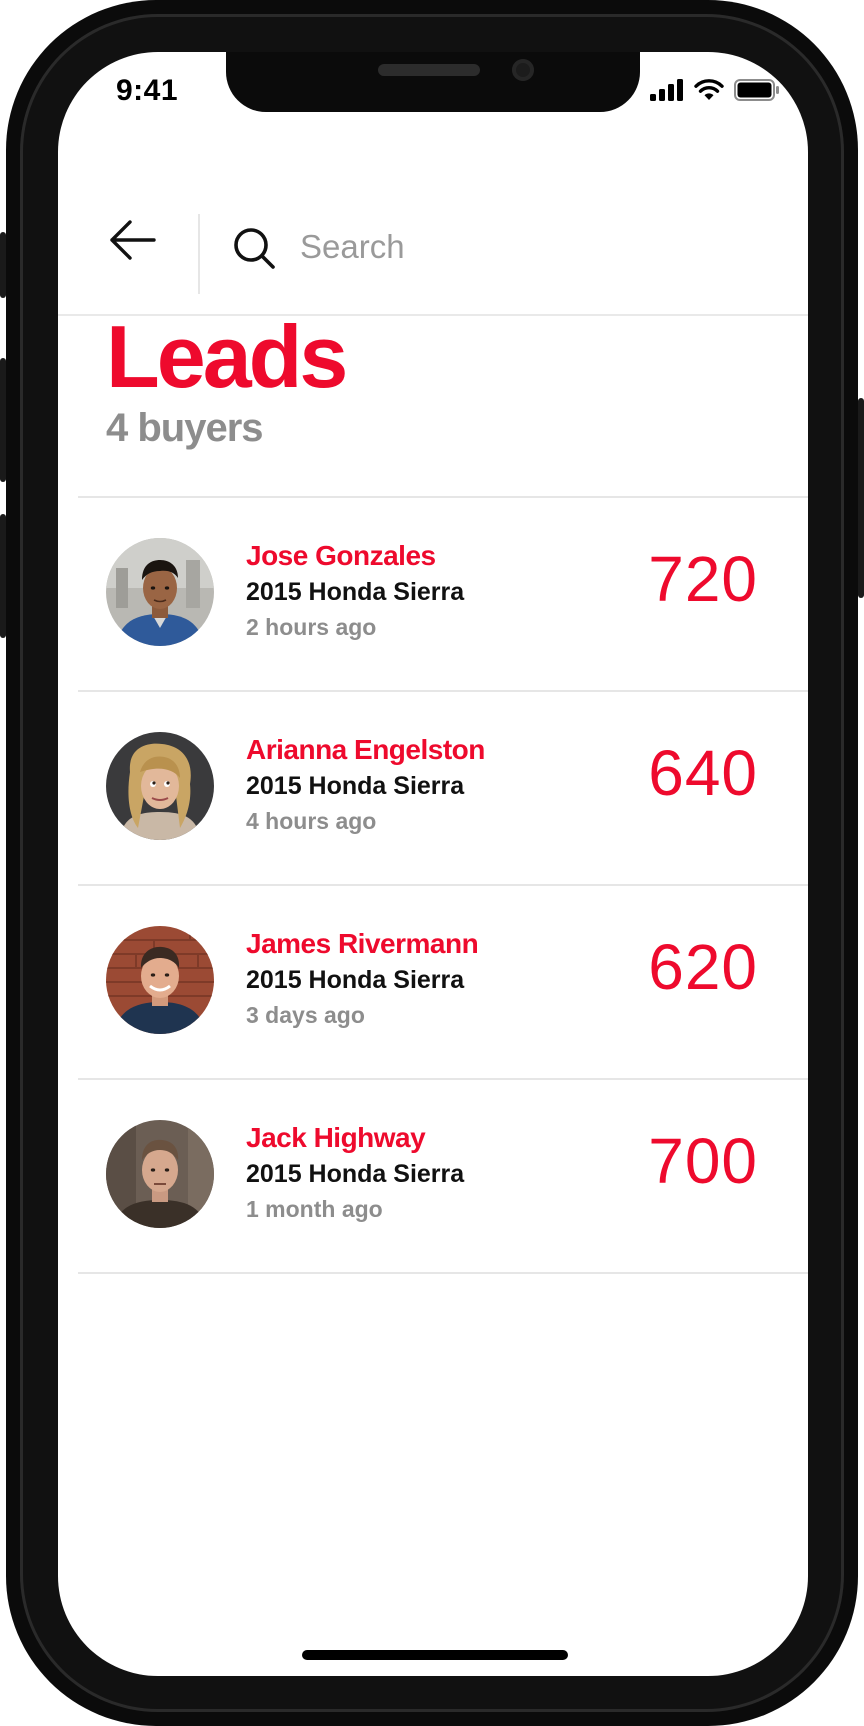 This screenshot has width=864, height=1726. Describe the element at coordinates (756, 90) in the screenshot. I see `battery-icon` at that location.